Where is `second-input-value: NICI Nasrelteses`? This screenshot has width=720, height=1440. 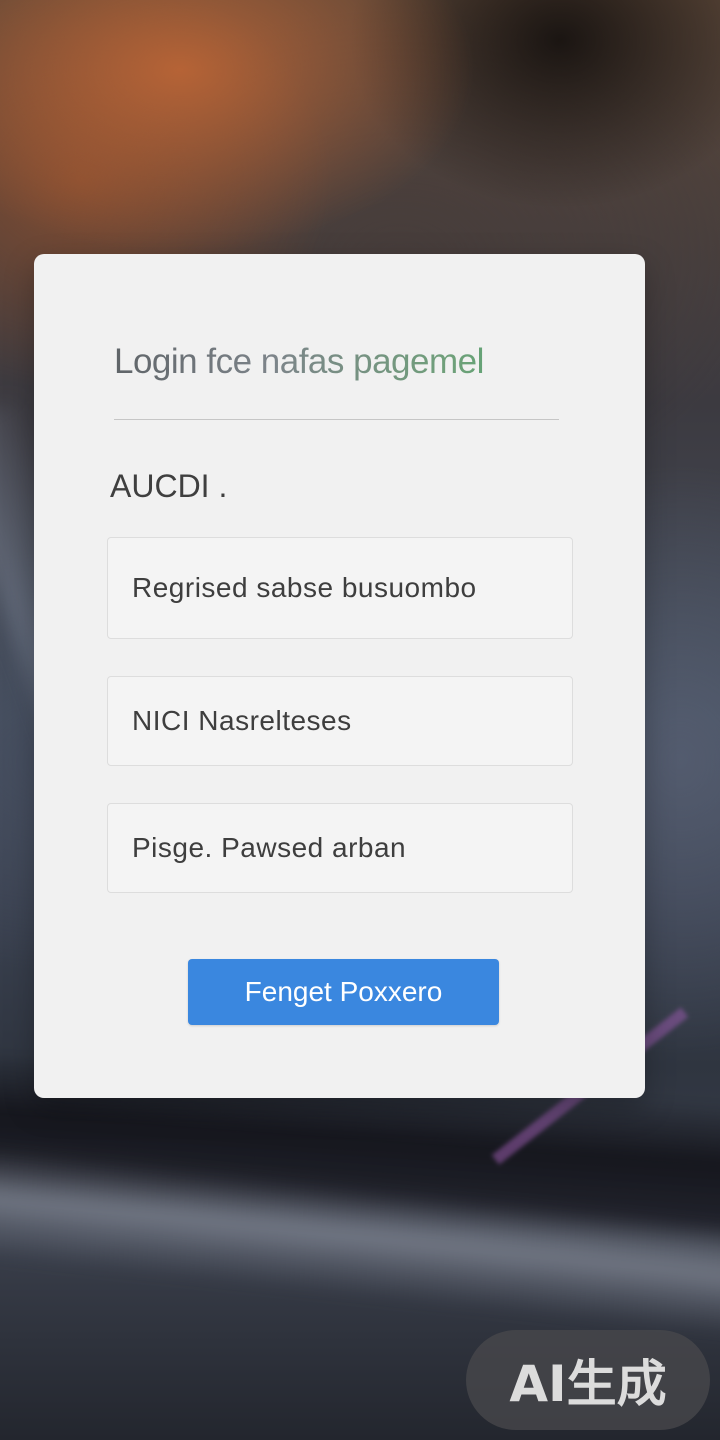 second-input-value: NICI Nasrelteses is located at coordinates (242, 720).